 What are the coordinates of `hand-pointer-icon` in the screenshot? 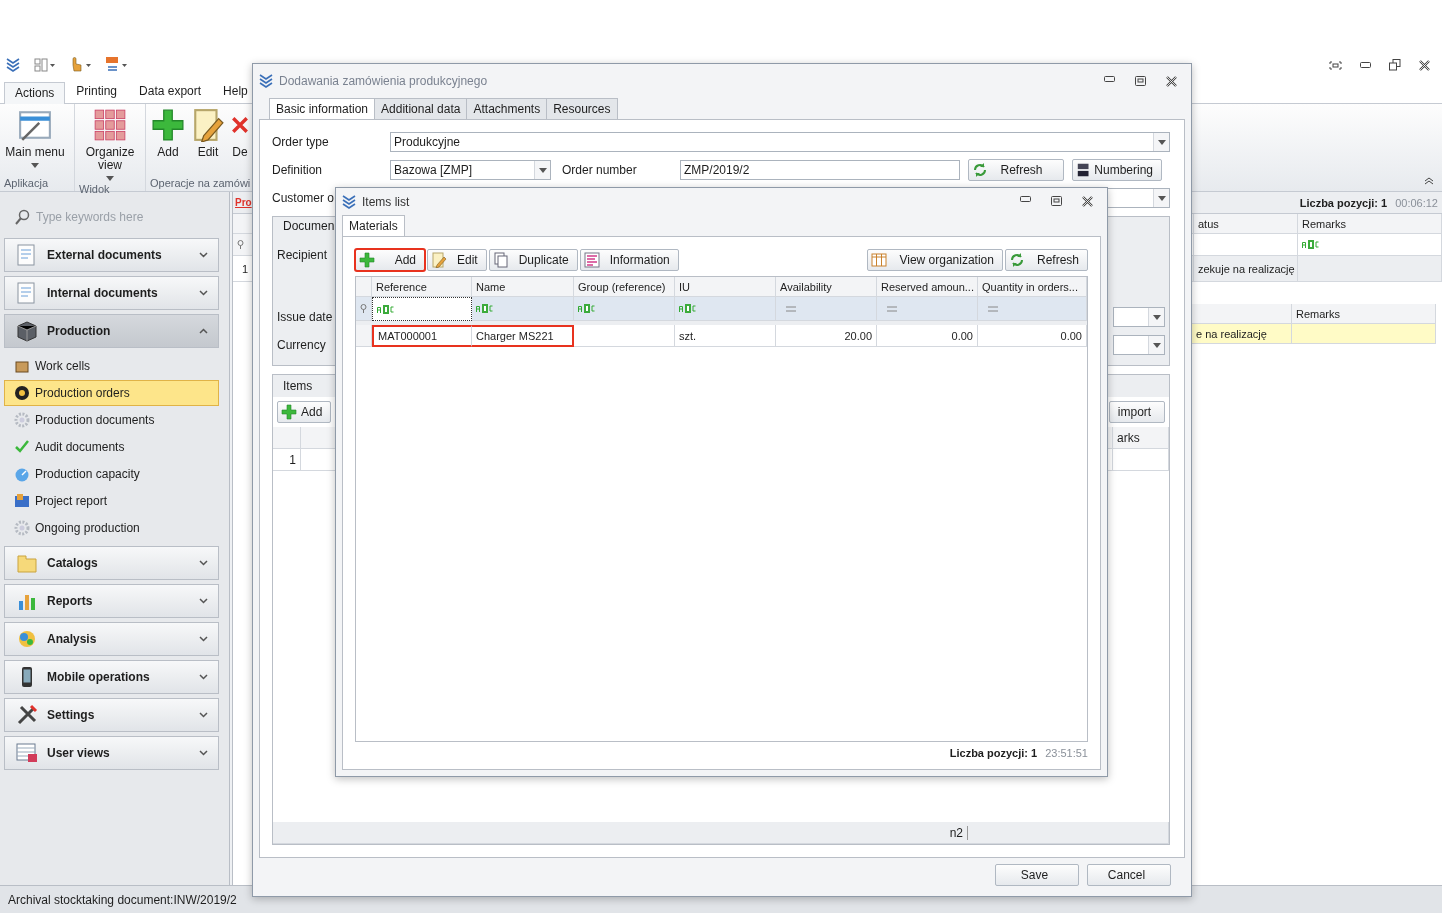 It's located at (81, 65).